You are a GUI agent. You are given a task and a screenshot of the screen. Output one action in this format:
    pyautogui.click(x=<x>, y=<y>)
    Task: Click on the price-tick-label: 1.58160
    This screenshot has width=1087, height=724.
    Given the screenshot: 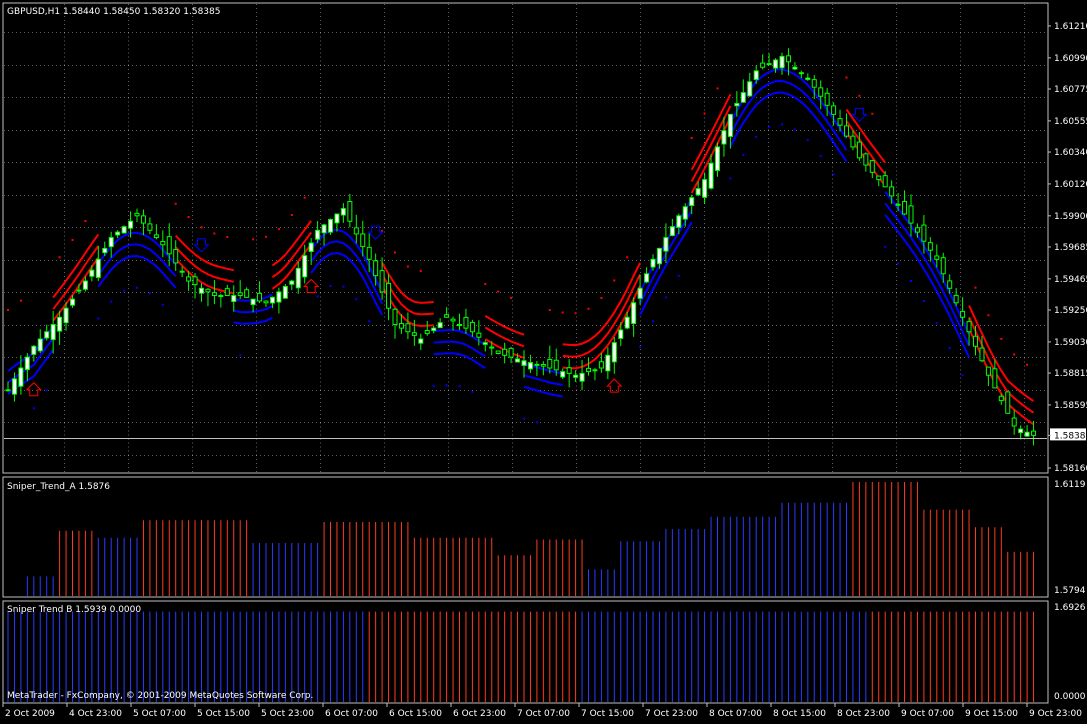 What is the action you would take?
    pyautogui.click(x=1070, y=469)
    